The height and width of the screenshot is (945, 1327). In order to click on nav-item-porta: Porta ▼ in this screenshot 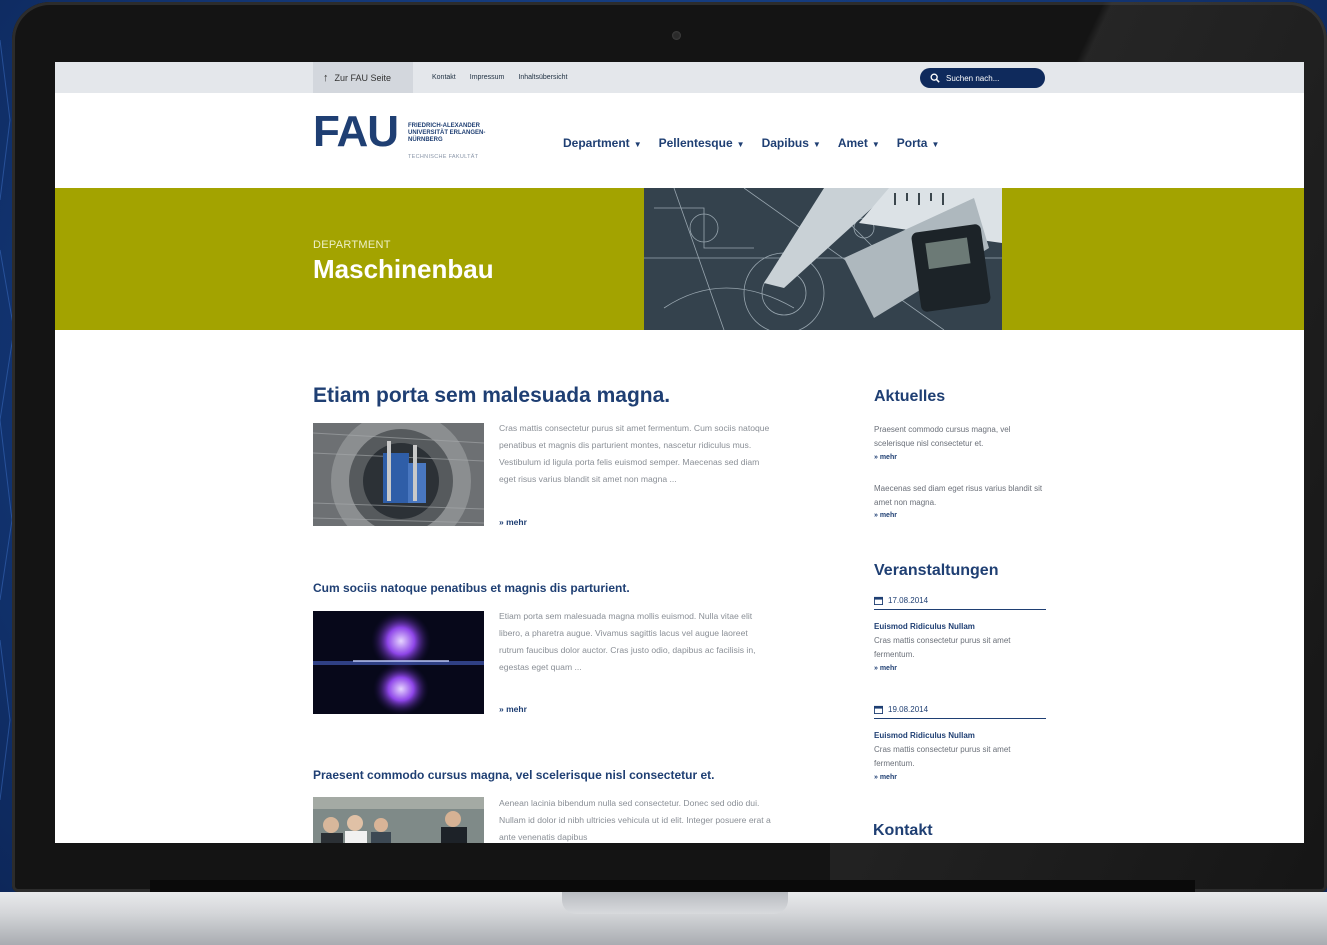, I will do `click(918, 143)`.